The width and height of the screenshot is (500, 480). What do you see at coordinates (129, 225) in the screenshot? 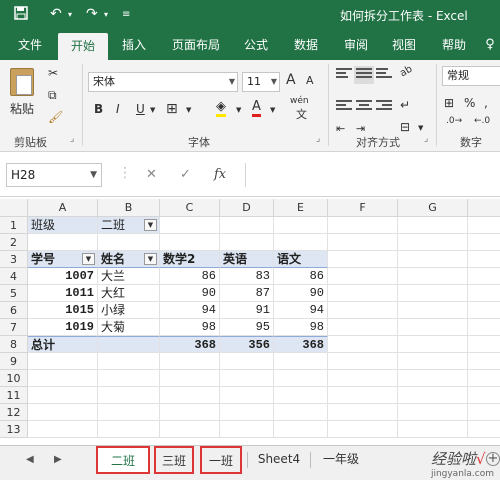
I see `cell-b1: 二班 ▼` at bounding box center [129, 225].